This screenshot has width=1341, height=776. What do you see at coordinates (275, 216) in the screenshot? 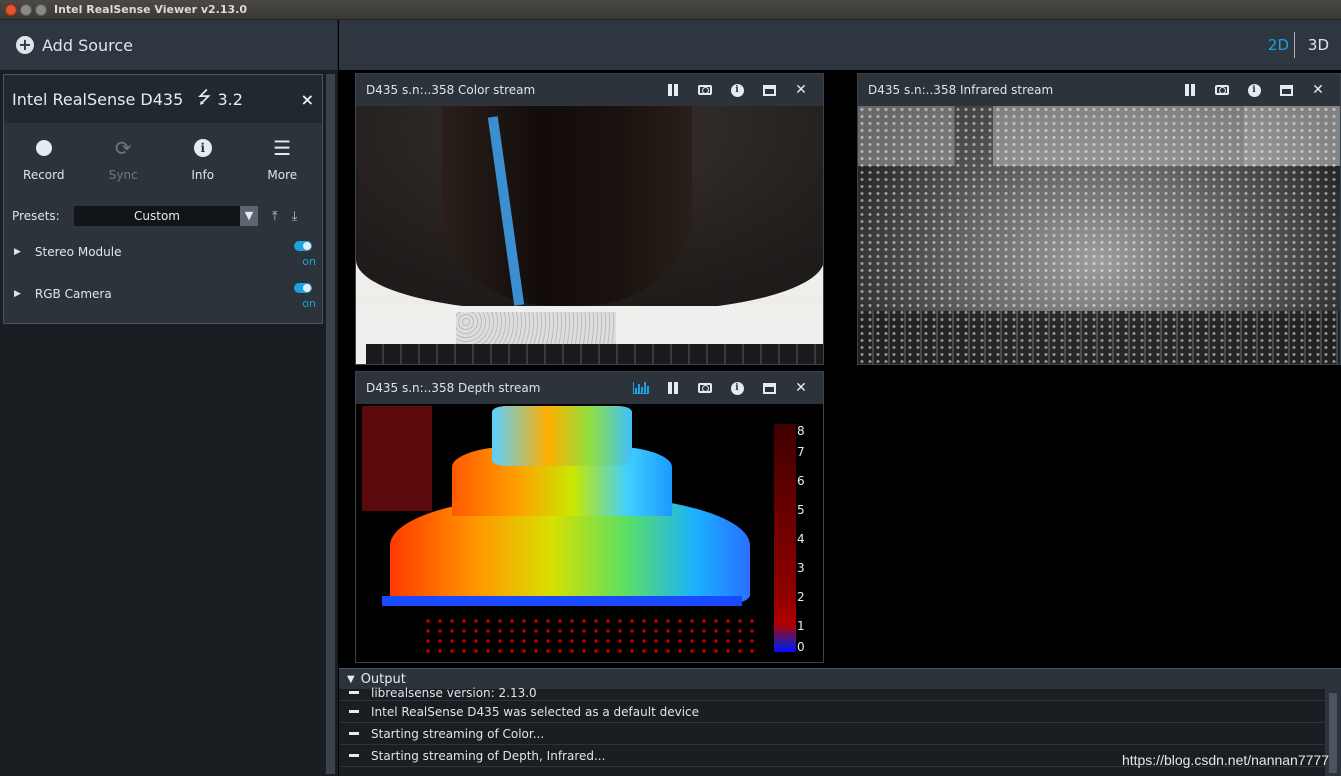
I see `upload-icon: ⤒` at bounding box center [275, 216].